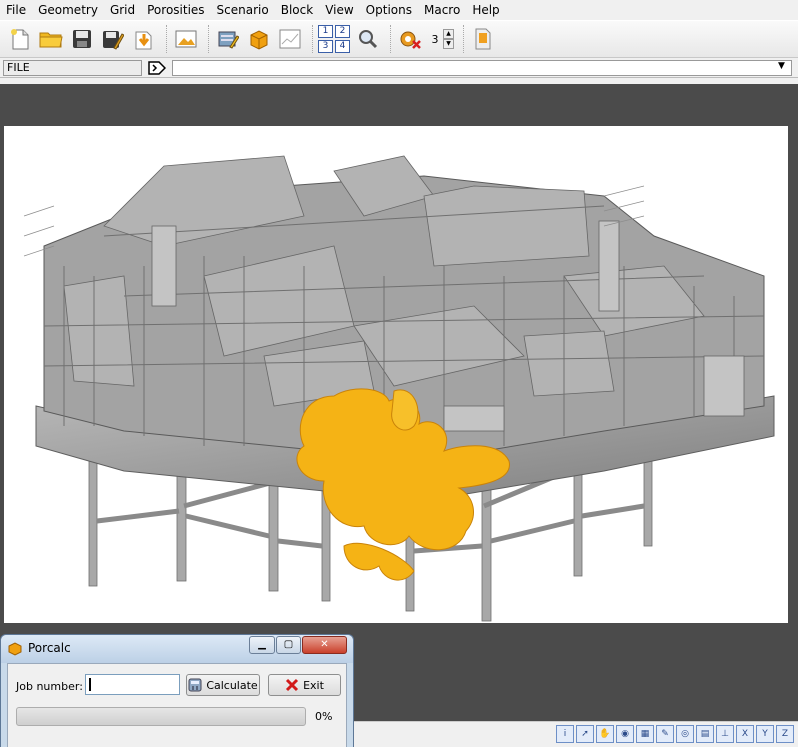  What do you see at coordinates (334, 39) in the screenshot?
I see `view-layout-selector: 1 2 3 4` at bounding box center [334, 39].